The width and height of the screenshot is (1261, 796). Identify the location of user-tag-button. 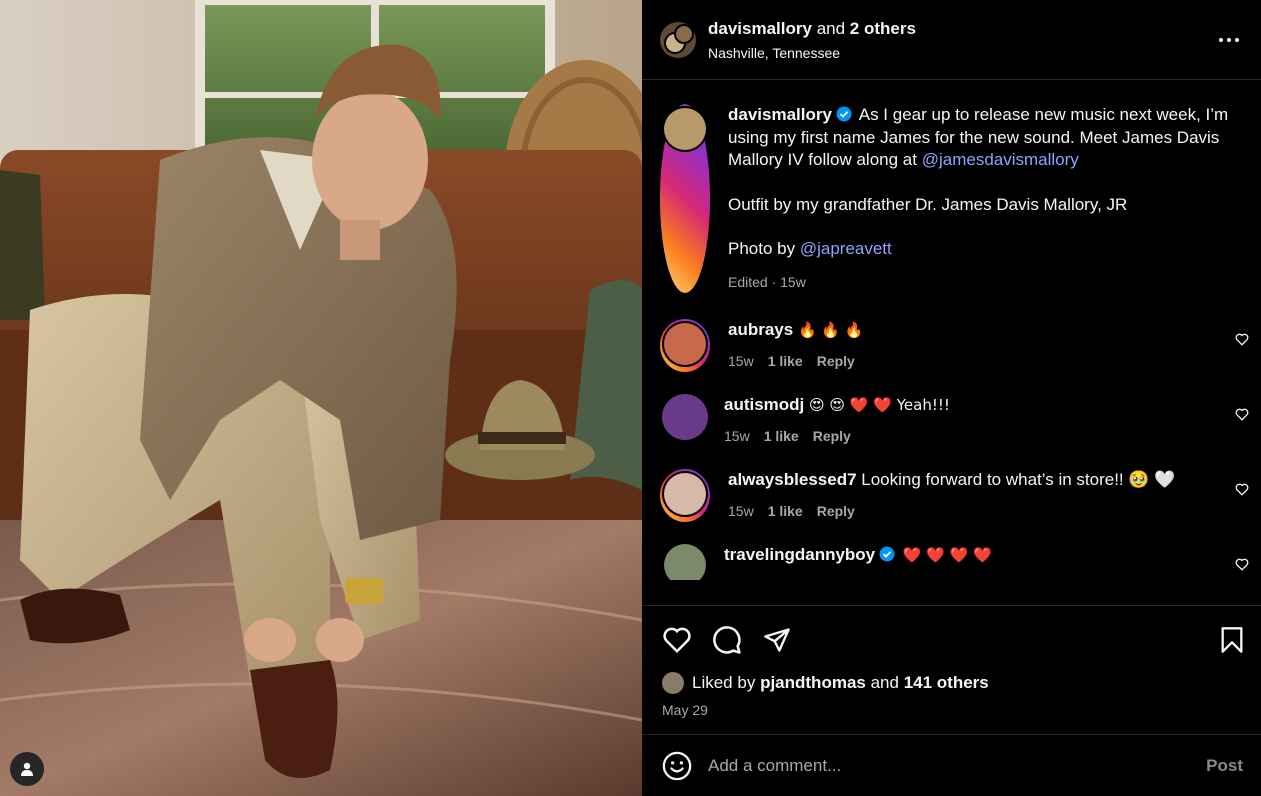
(27, 769).